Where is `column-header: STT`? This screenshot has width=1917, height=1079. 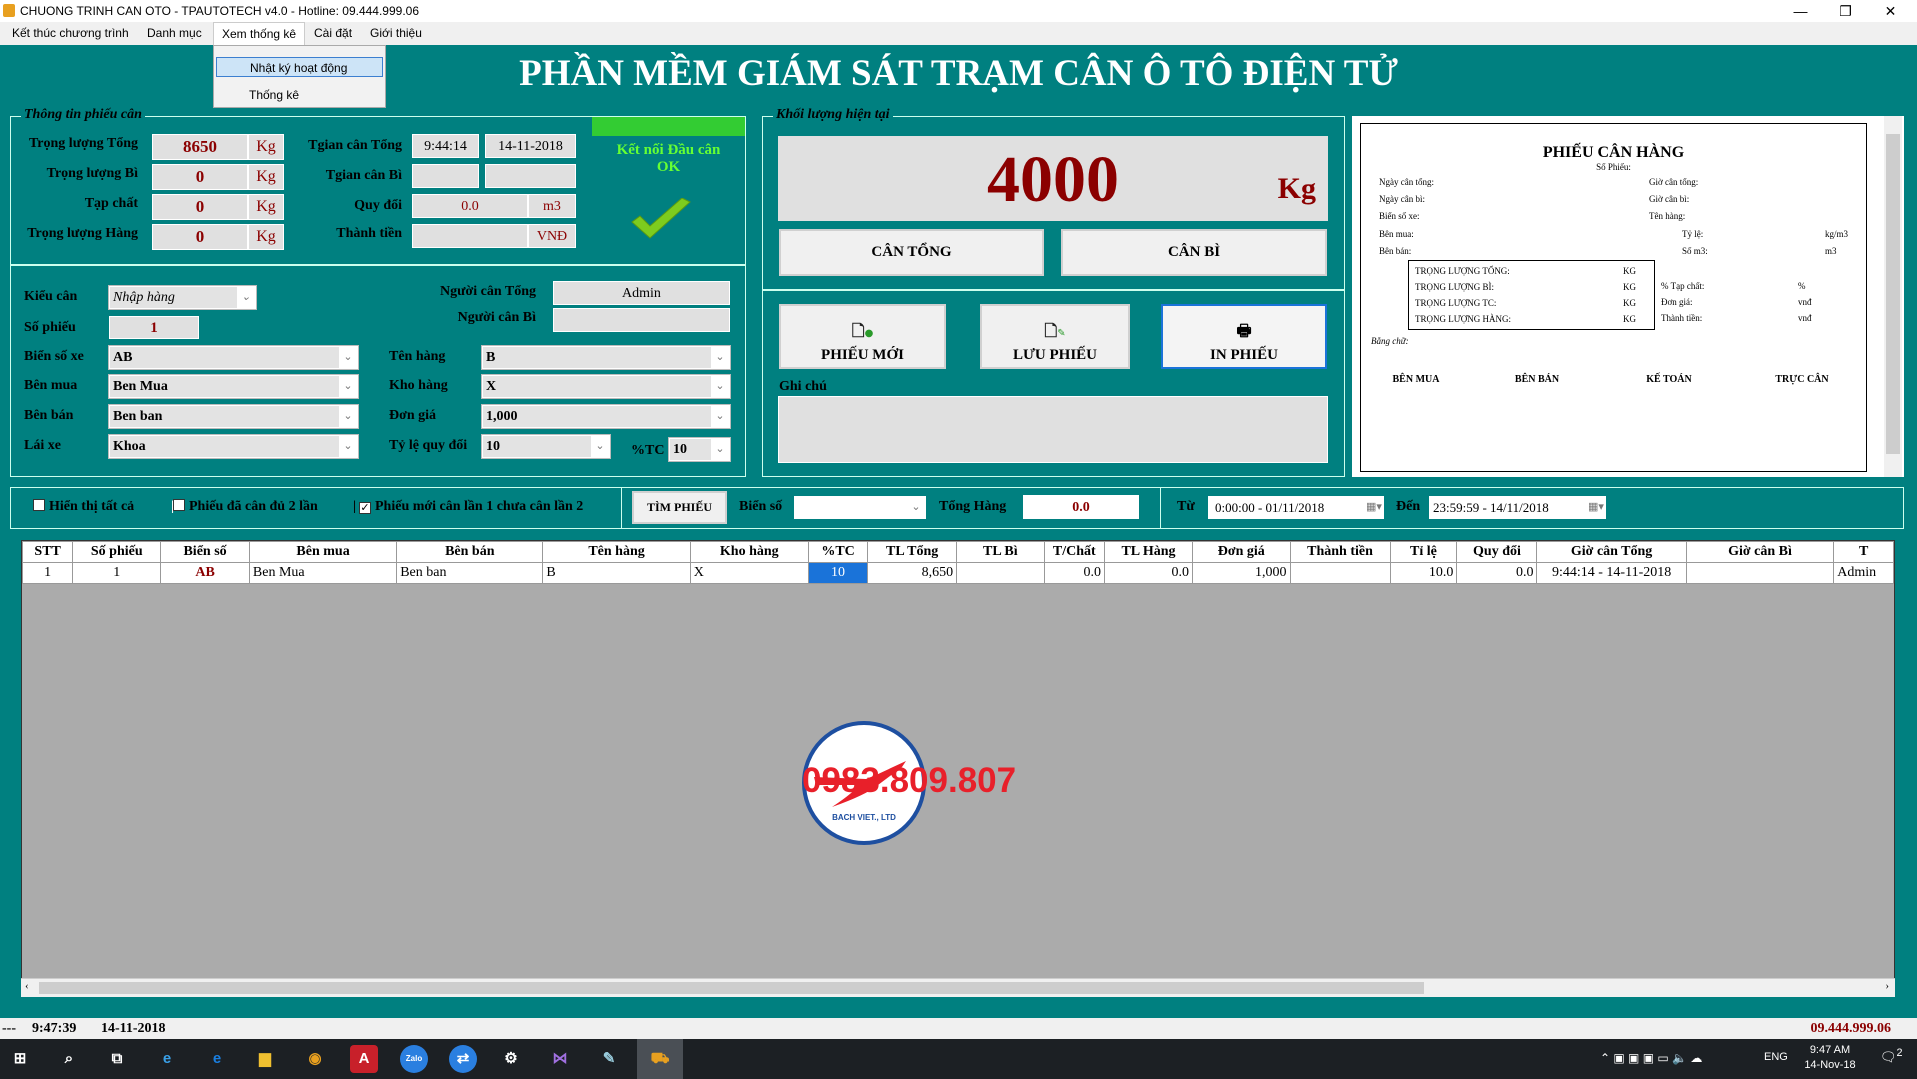 column-header: STT is located at coordinates (48, 552).